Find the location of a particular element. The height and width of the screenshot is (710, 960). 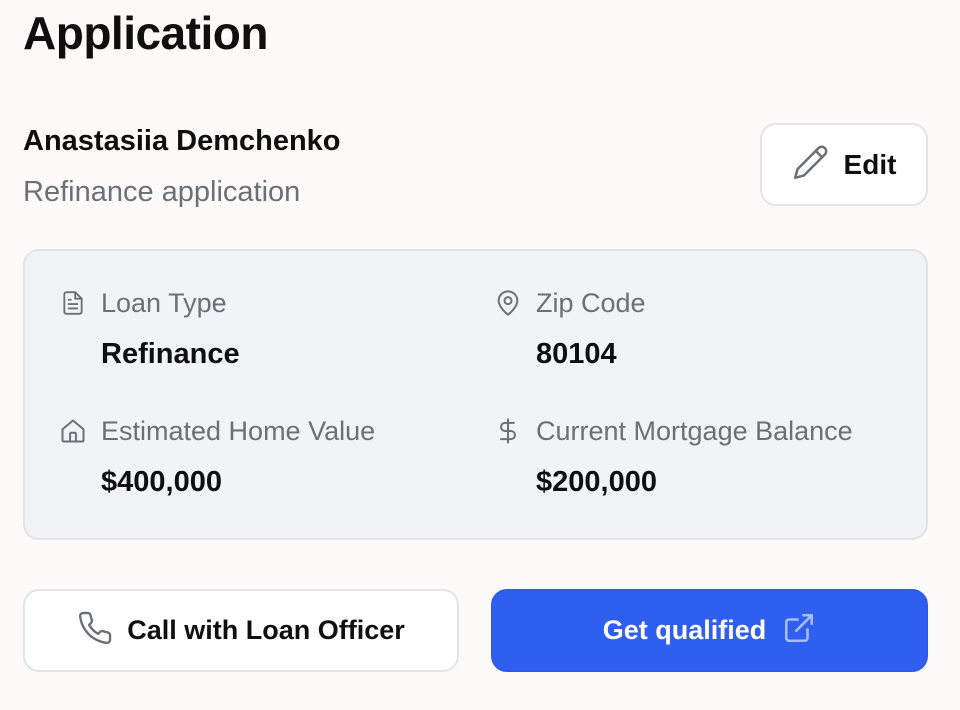

phone-icon is located at coordinates (95, 630).